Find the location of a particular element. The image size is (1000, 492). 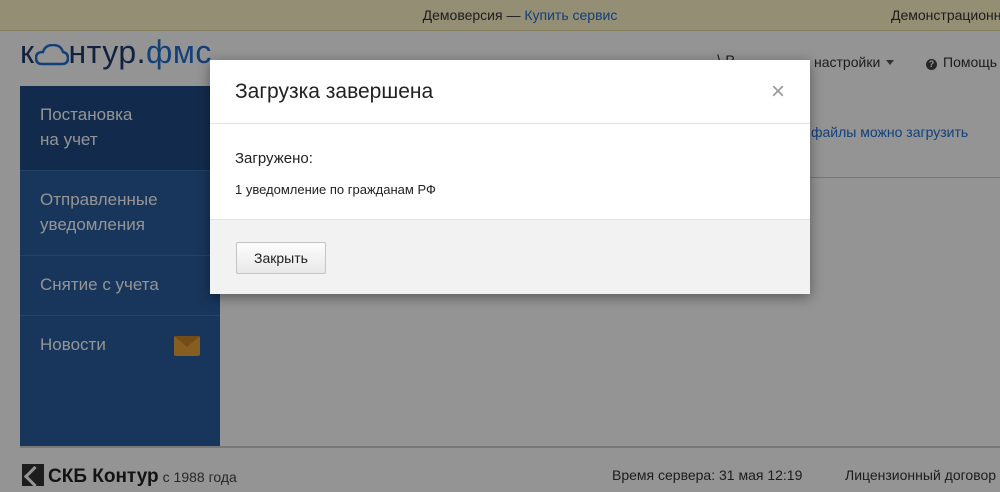

modal-title: Загрузка завершена is located at coordinates (334, 91).